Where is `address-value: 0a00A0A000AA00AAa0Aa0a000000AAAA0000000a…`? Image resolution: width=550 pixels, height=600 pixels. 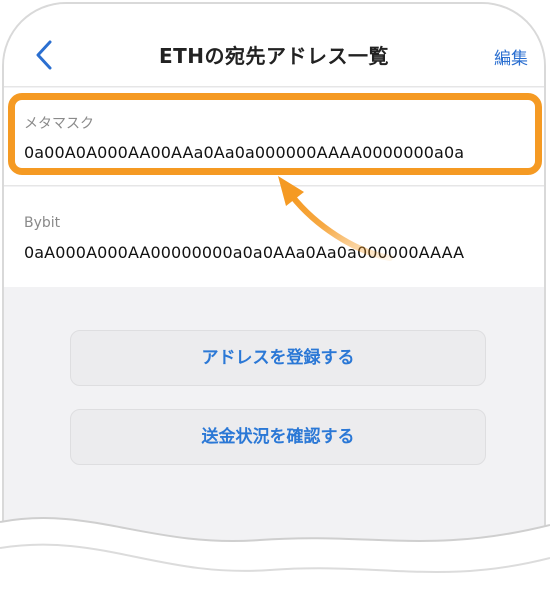 address-value: 0a00A0A000AA00AAa0Aa0a000000AAAA0000000a… is located at coordinates (244, 152).